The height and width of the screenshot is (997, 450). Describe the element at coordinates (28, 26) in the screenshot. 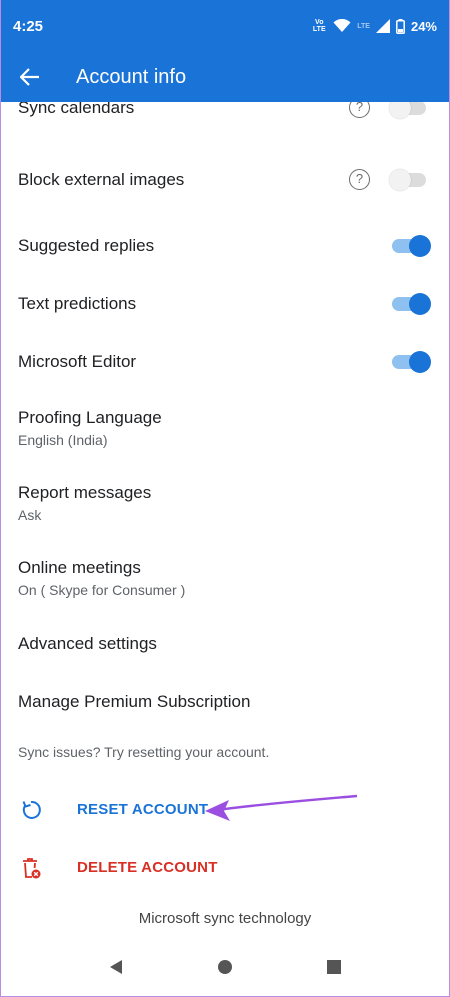

I see `status-time: 4:25` at that location.